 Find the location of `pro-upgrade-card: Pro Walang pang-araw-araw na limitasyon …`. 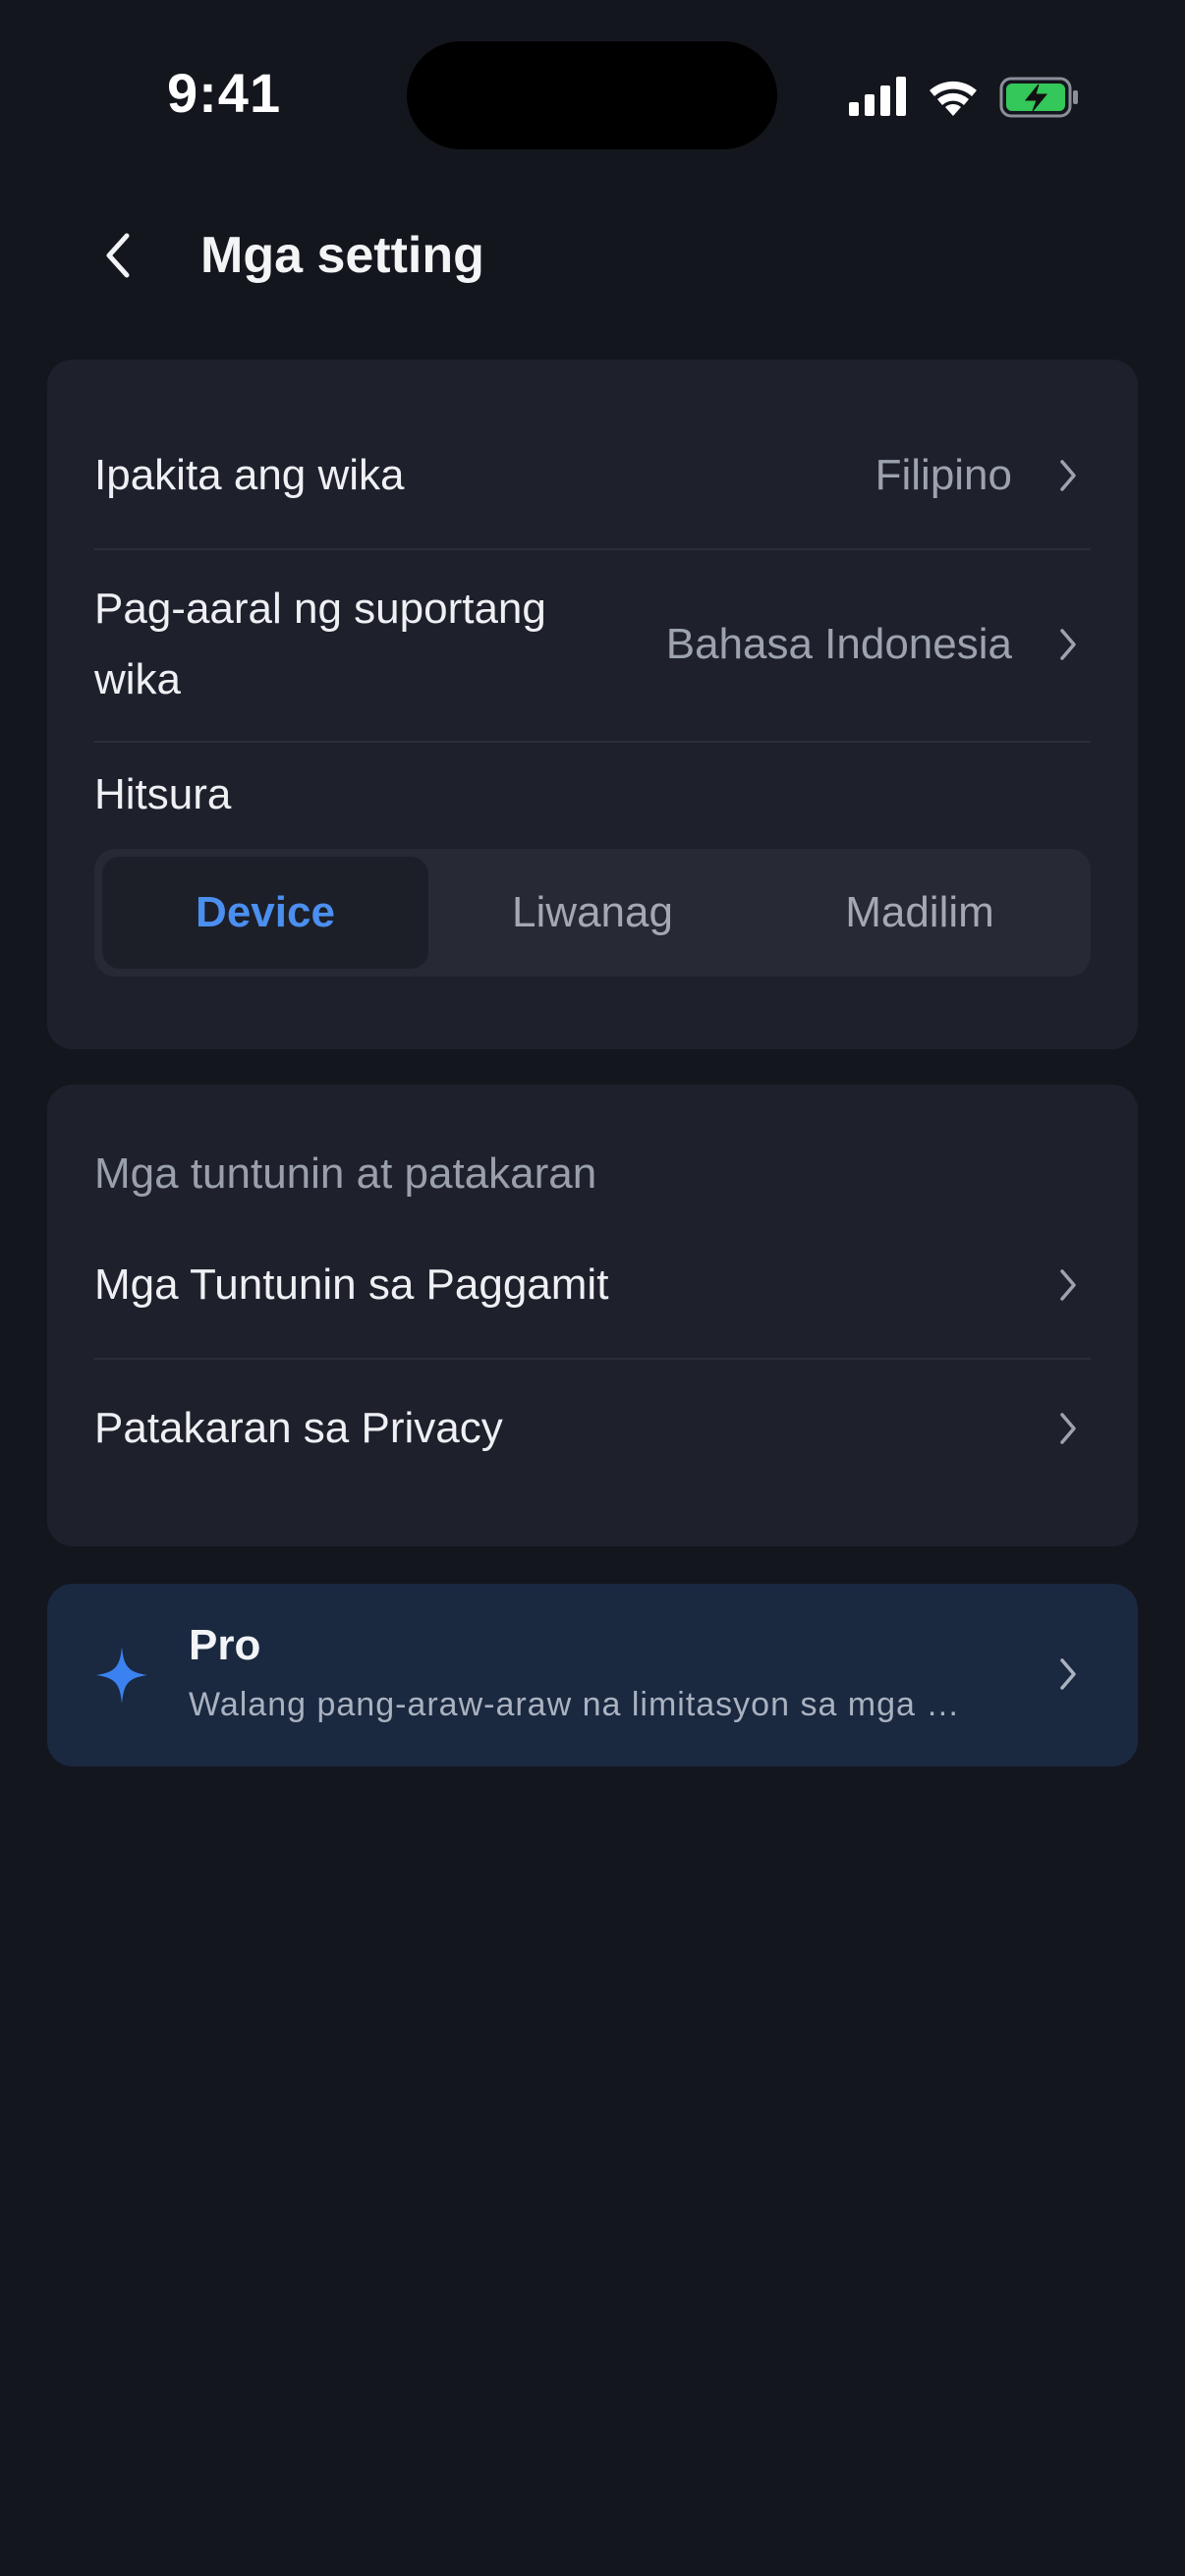

pro-upgrade-card: Pro Walang pang-araw-araw na limitasyon … is located at coordinates (592, 1675).